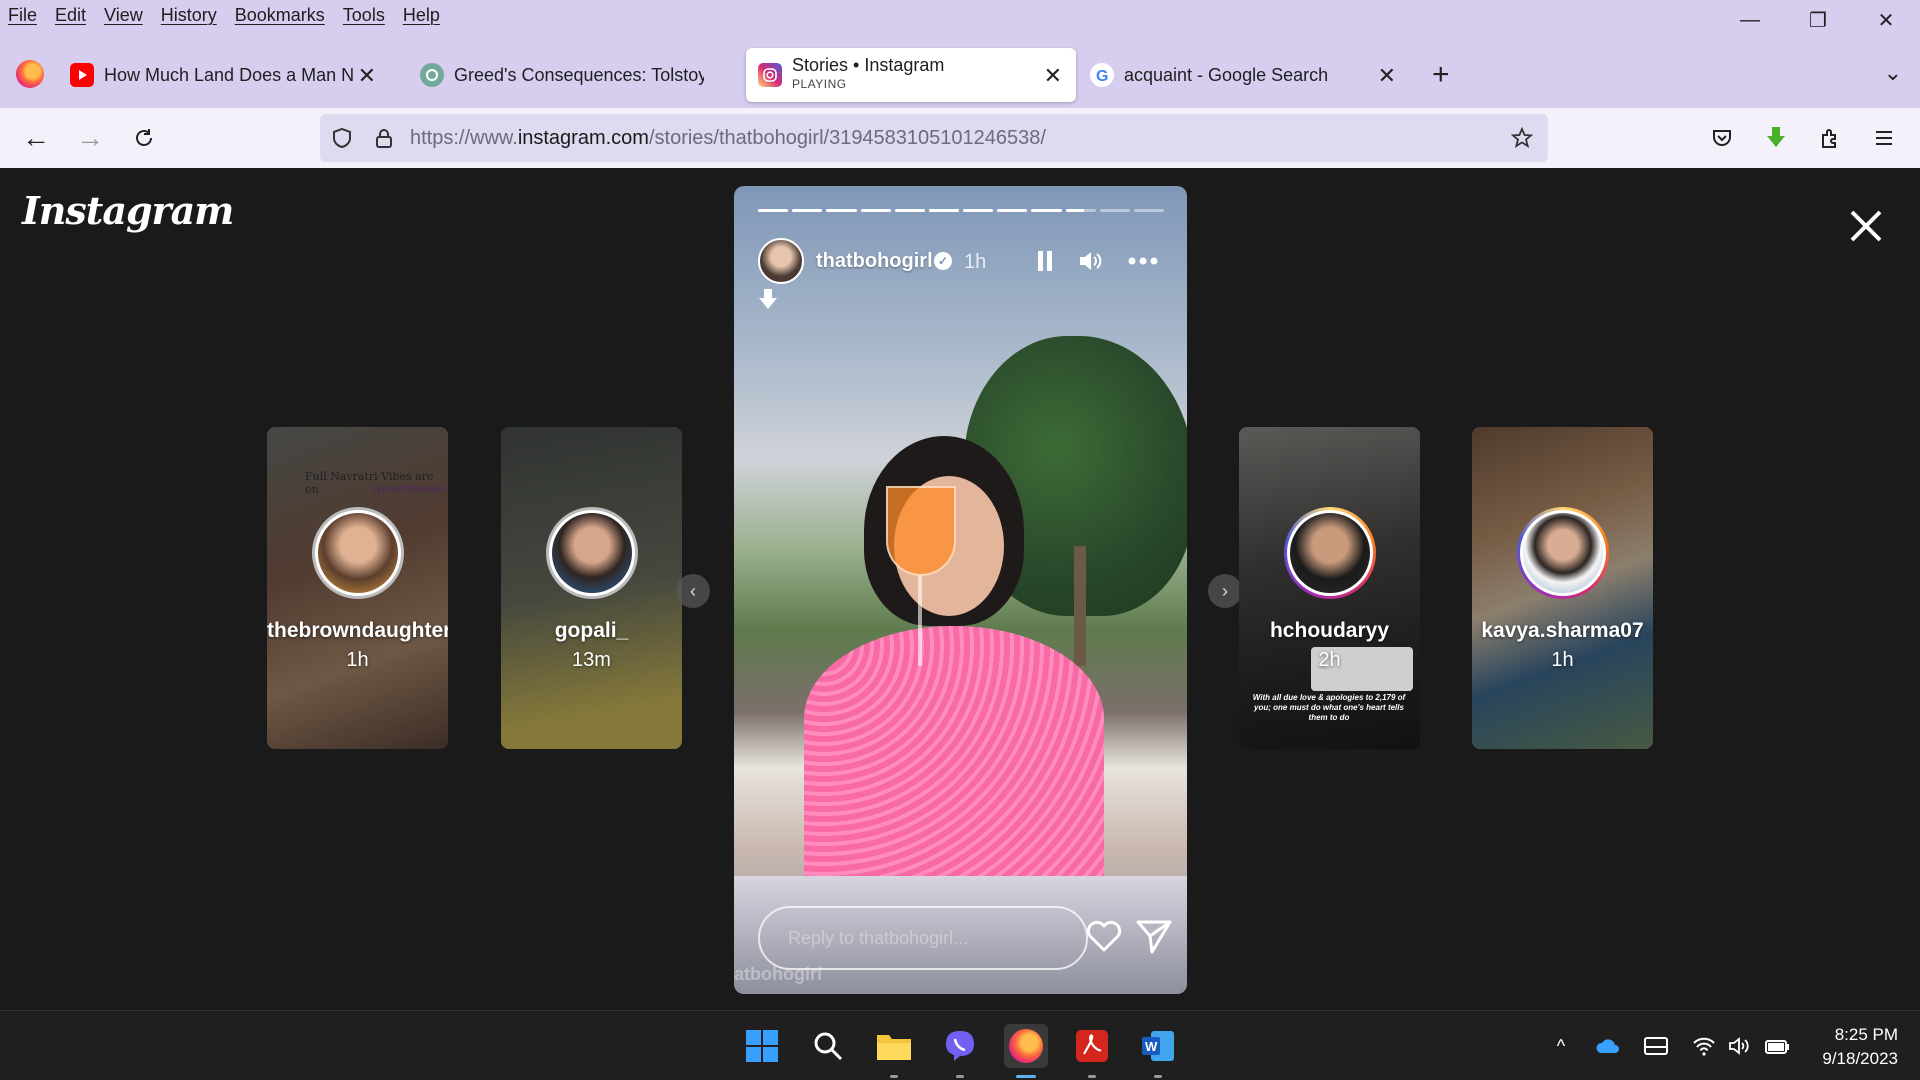 This screenshot has height=1080, width=1920. Describe the element at coordinates (1608, 1046) in the screenshot. I see `onedrive-icon` at that location.